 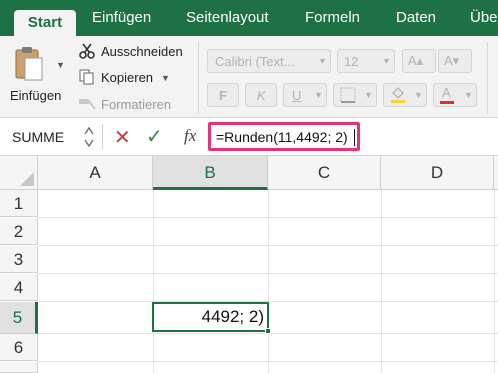 What do you see at coordinates (455, 95) in the screenshot?
I see `font-color-button: A ▼` at bounding box center [455, 95].